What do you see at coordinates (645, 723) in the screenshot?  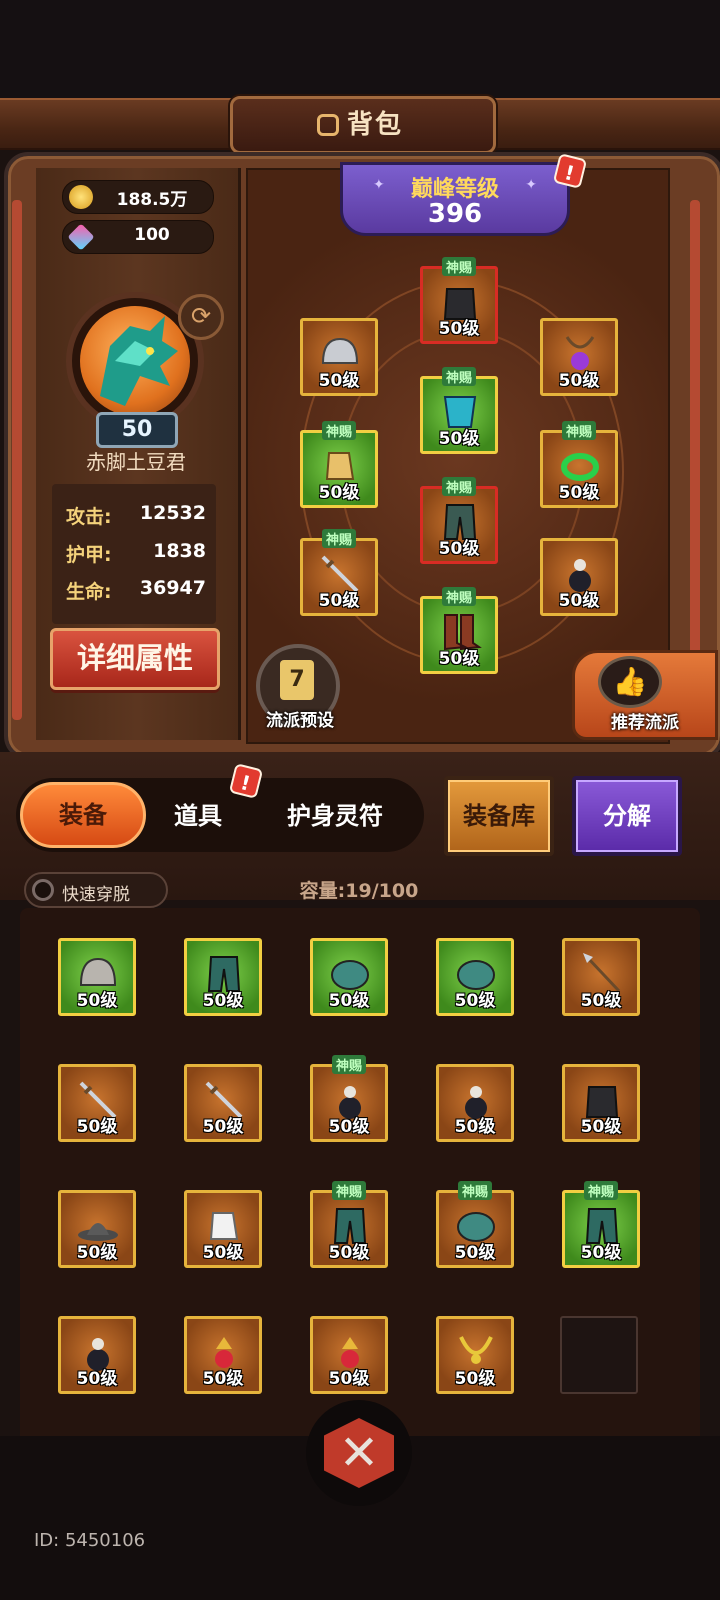 I see `recommended-build-label: 推荐流派` at bounding box center [645, 723].